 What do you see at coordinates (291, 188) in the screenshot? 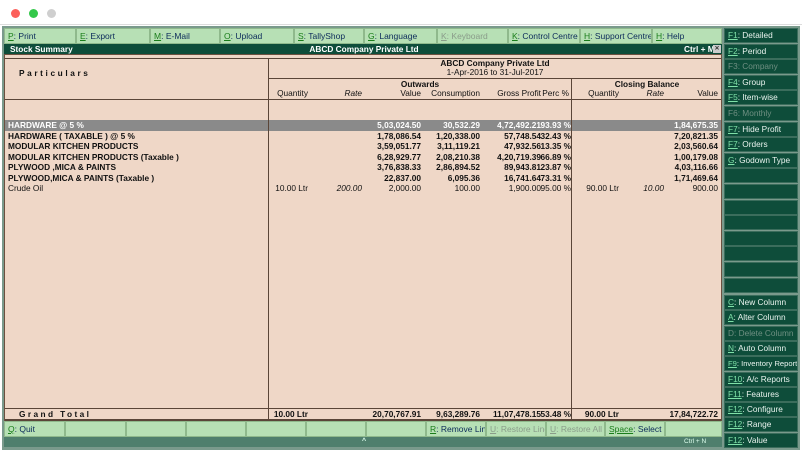
I see `cell-quantity: 10.00 Ltr` at bounding box center [291, 188].